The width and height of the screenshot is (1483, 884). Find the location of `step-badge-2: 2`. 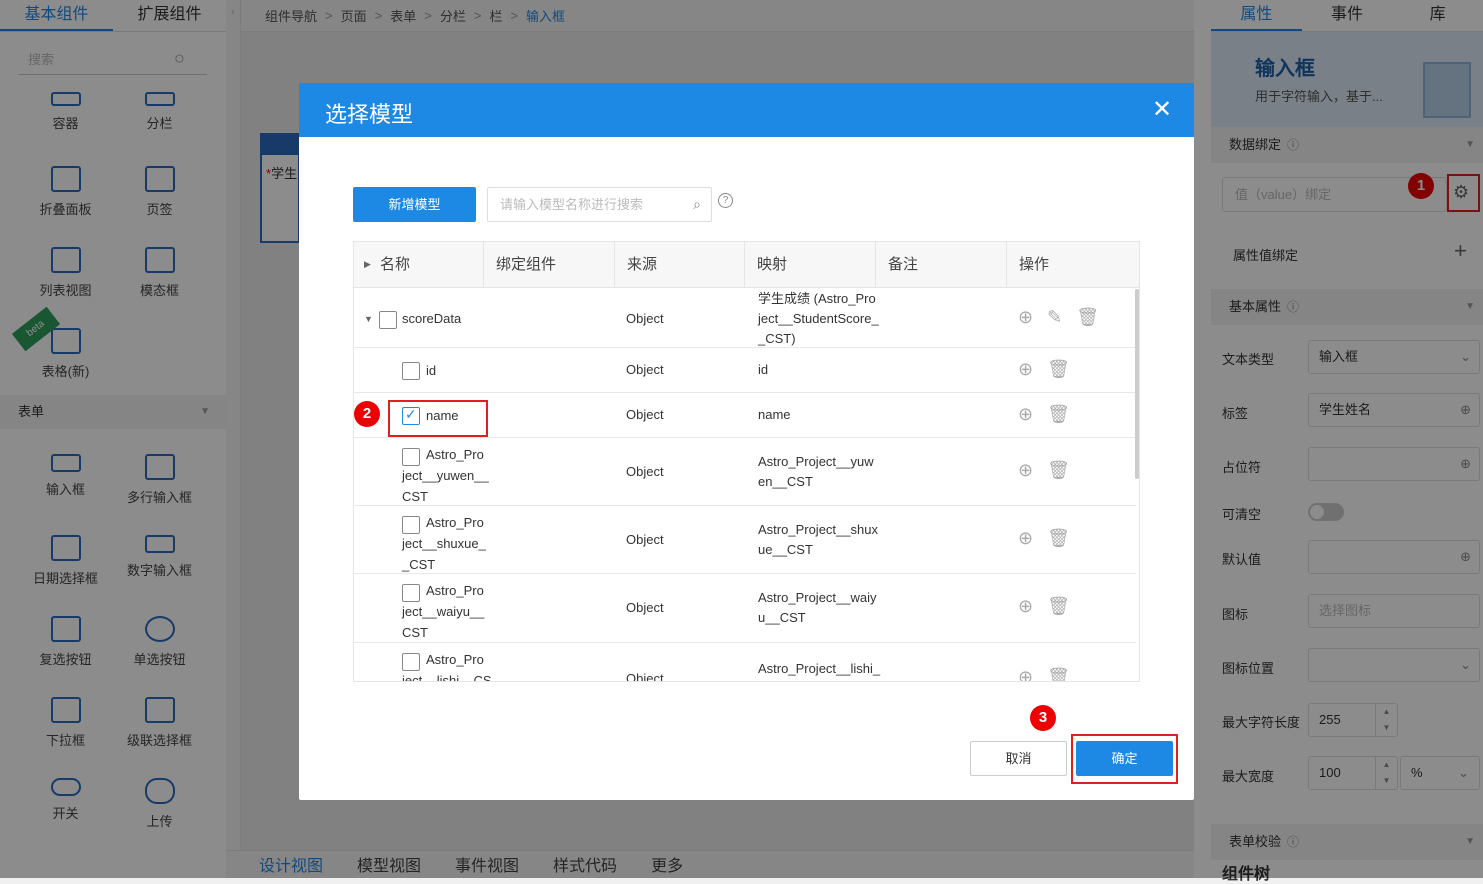

step-badge-2: 2 is located at coordinates (367, 414).